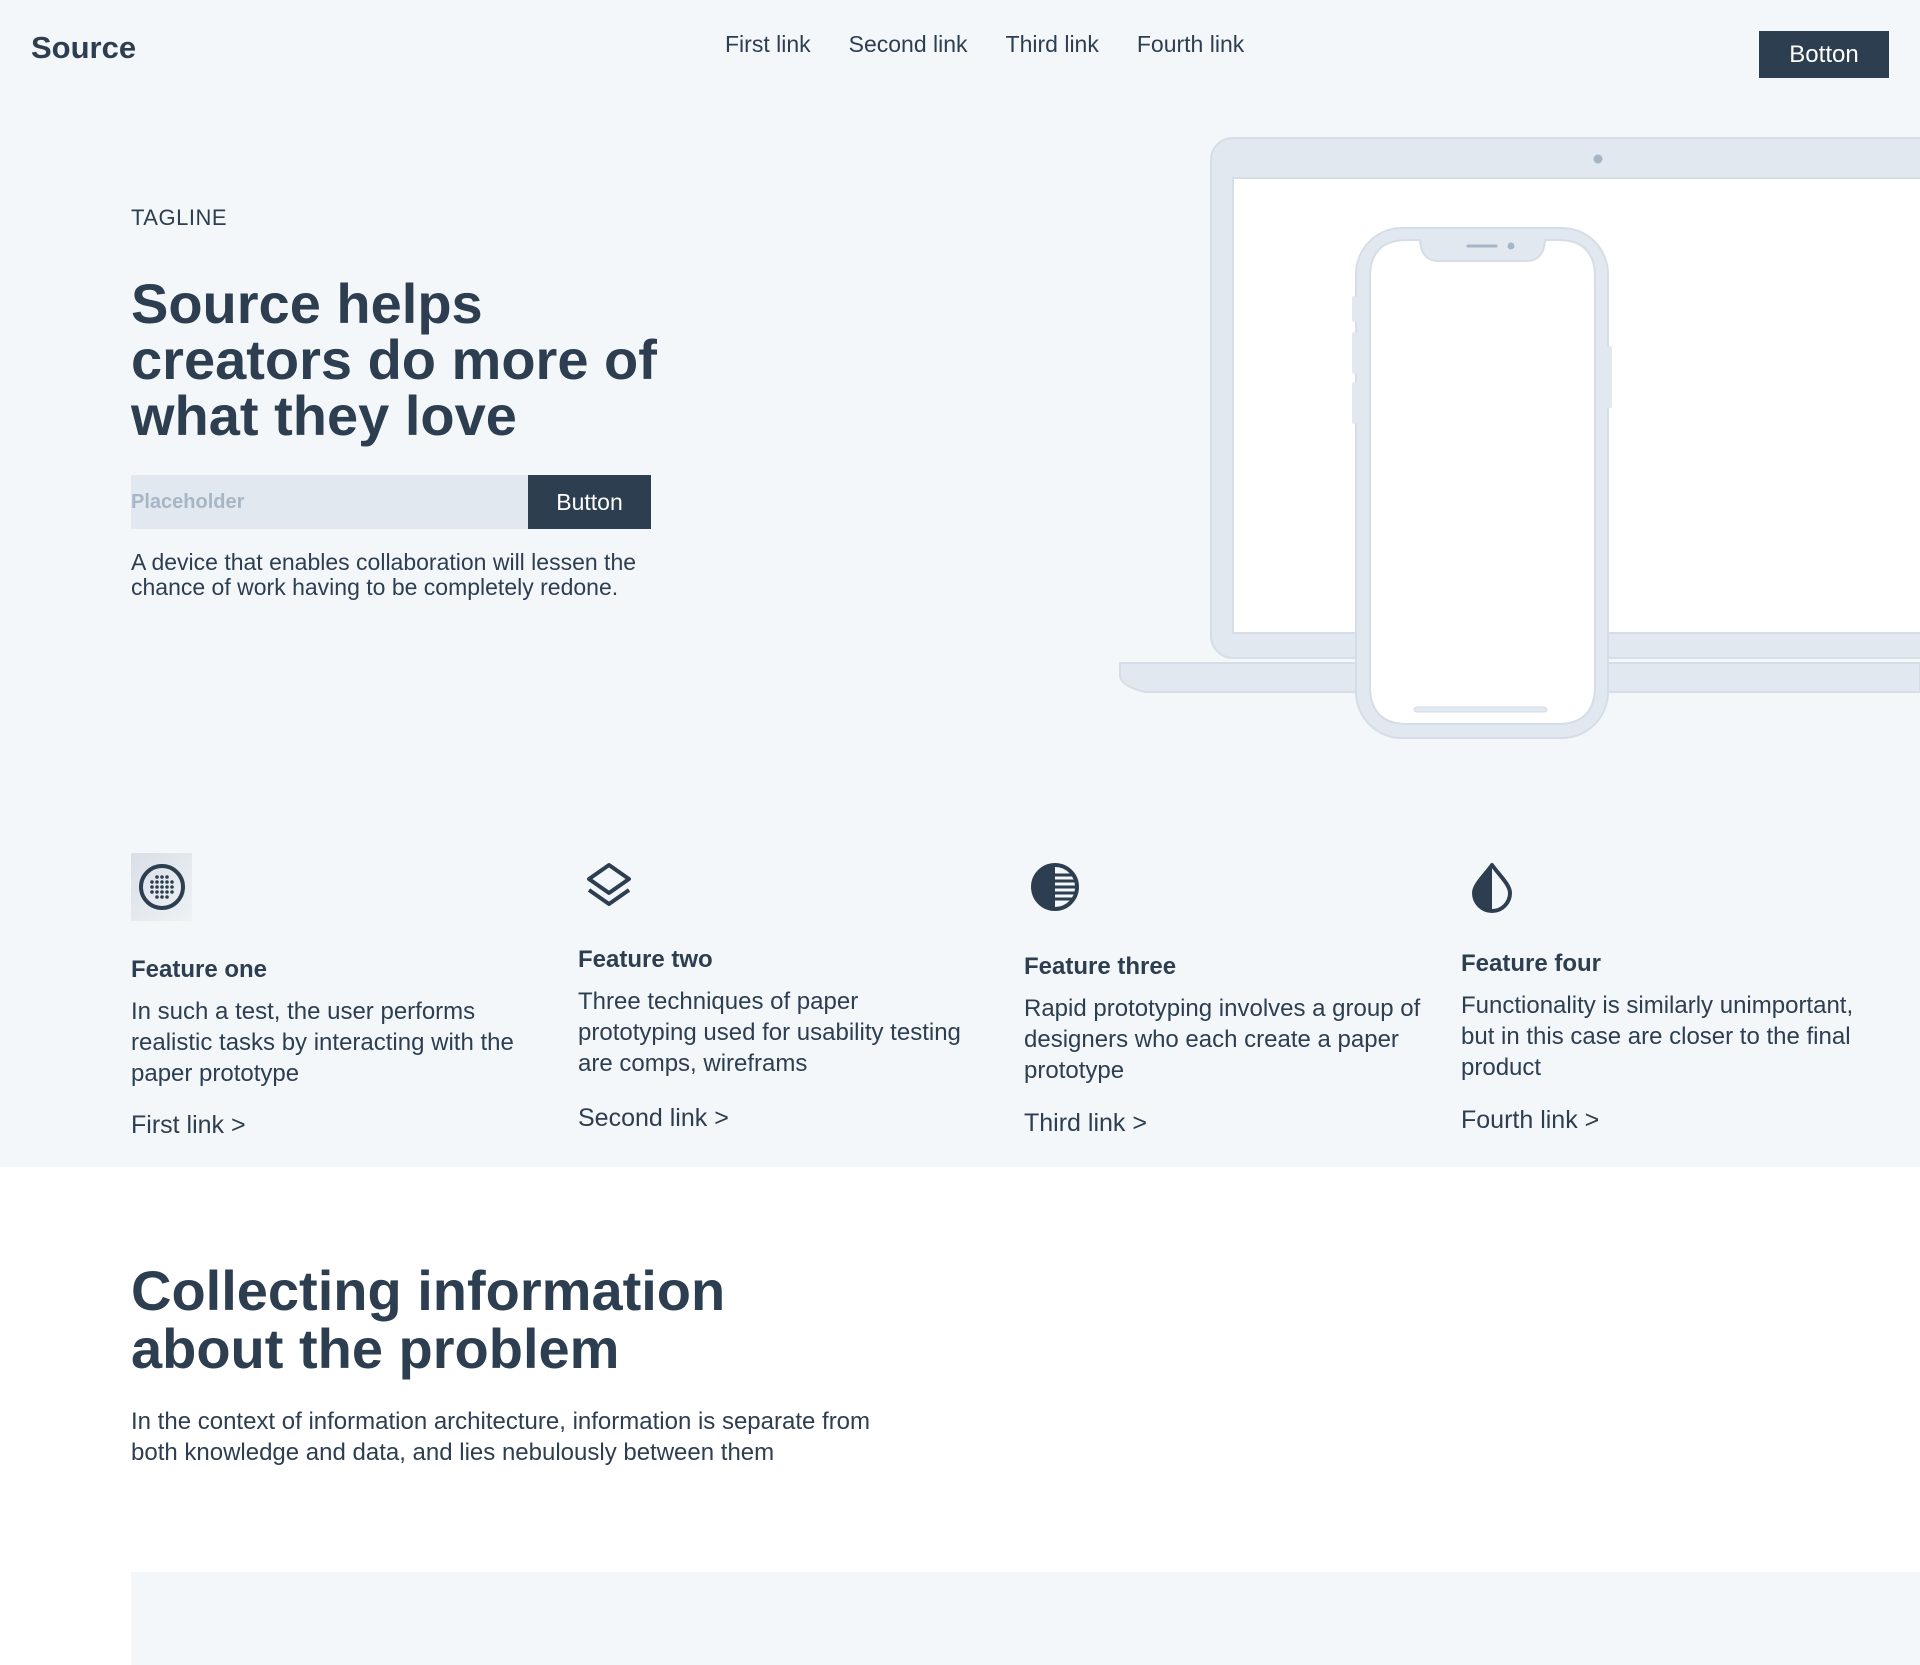 Image resolution: width=1920 pixels, height=1665 pixels. What do you see at coordinates (768, 44) in the screenshot?
I see `nav-link-first: First link` at bounding box center [768, 44].